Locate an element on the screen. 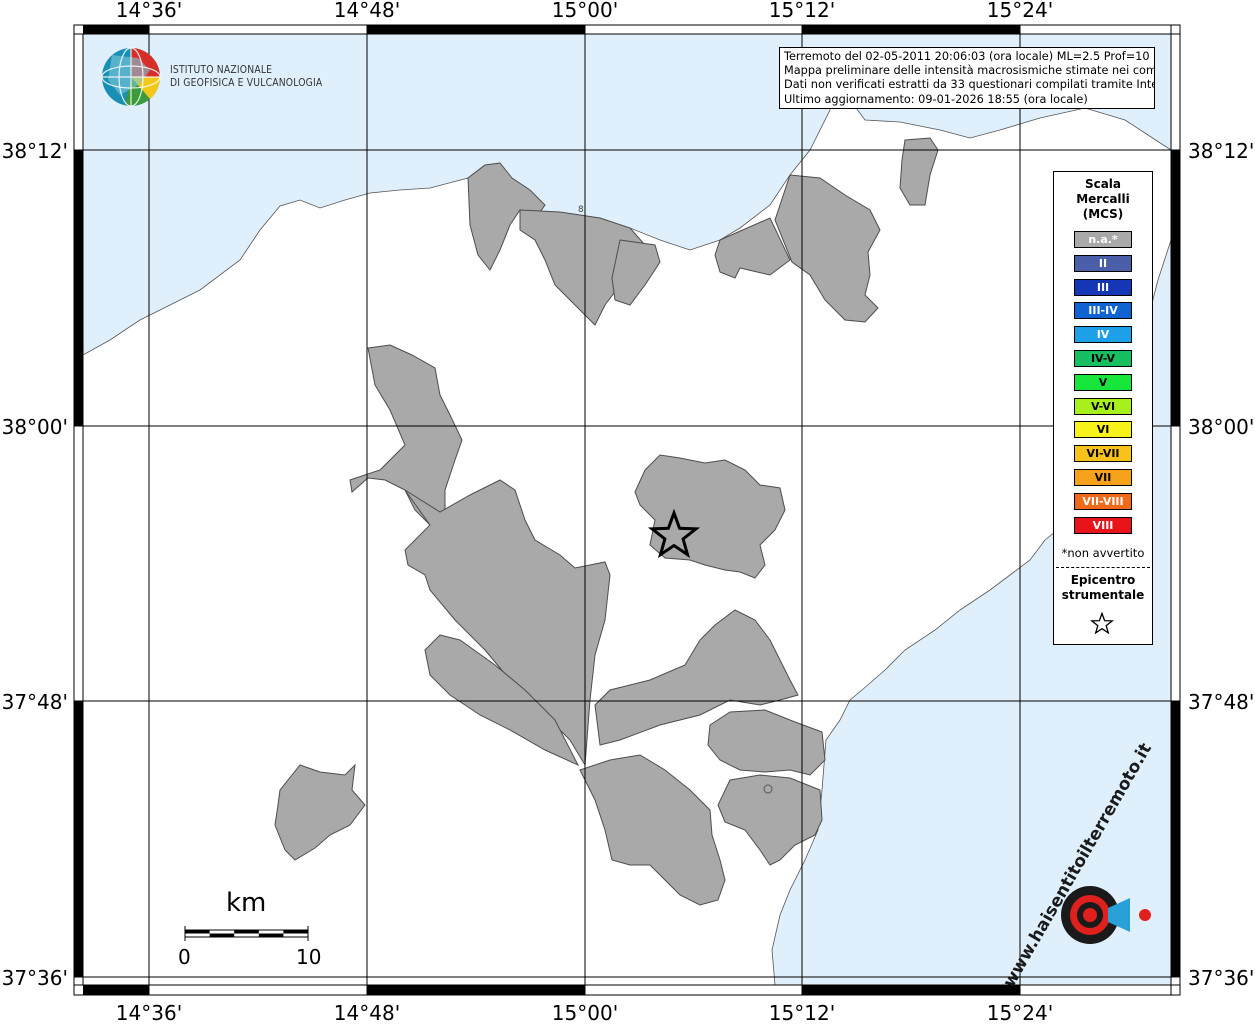  top-lon-label-5: 15°24' is located at coordinates (1020, 11).